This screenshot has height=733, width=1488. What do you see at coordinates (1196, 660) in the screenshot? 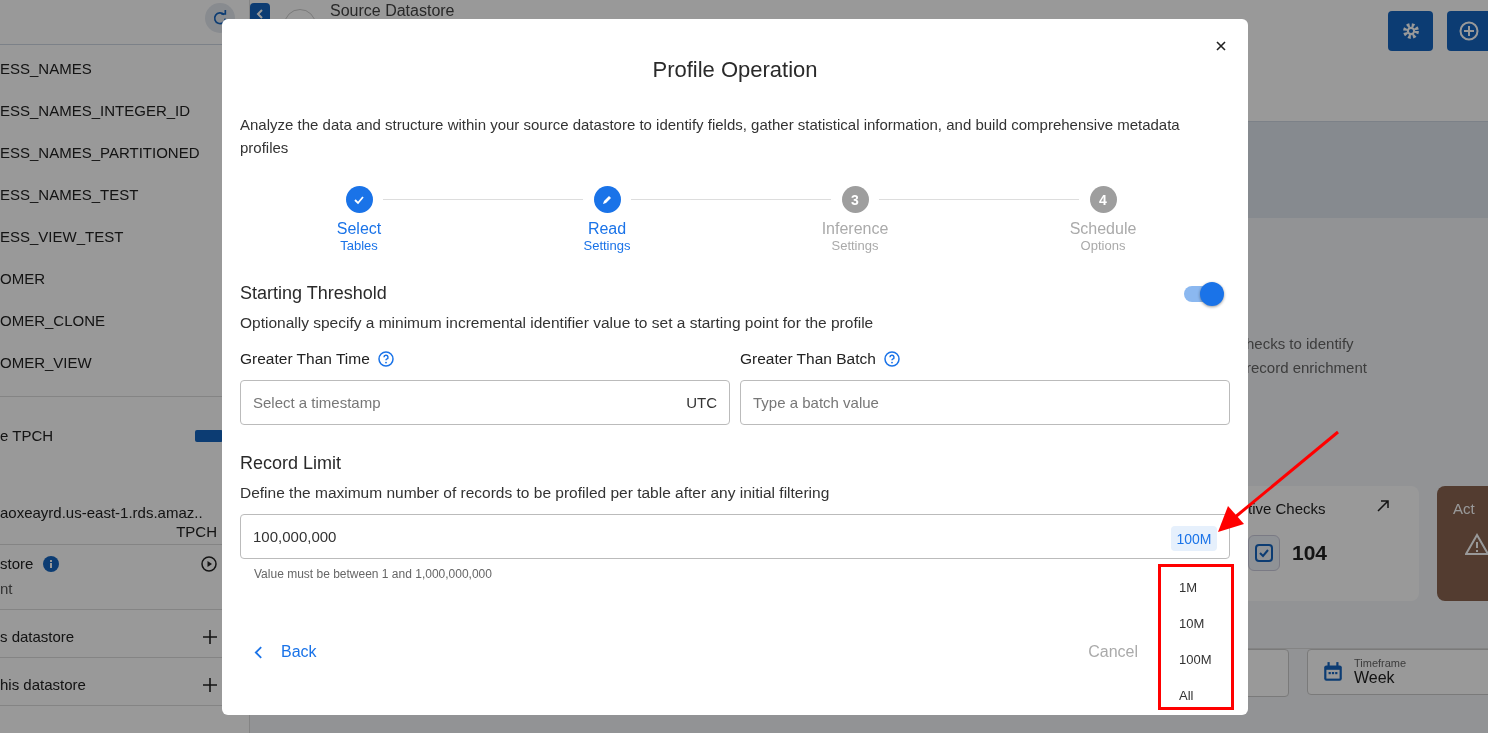
I see `menu-option: 100M` at bounding box center [1196, 660].